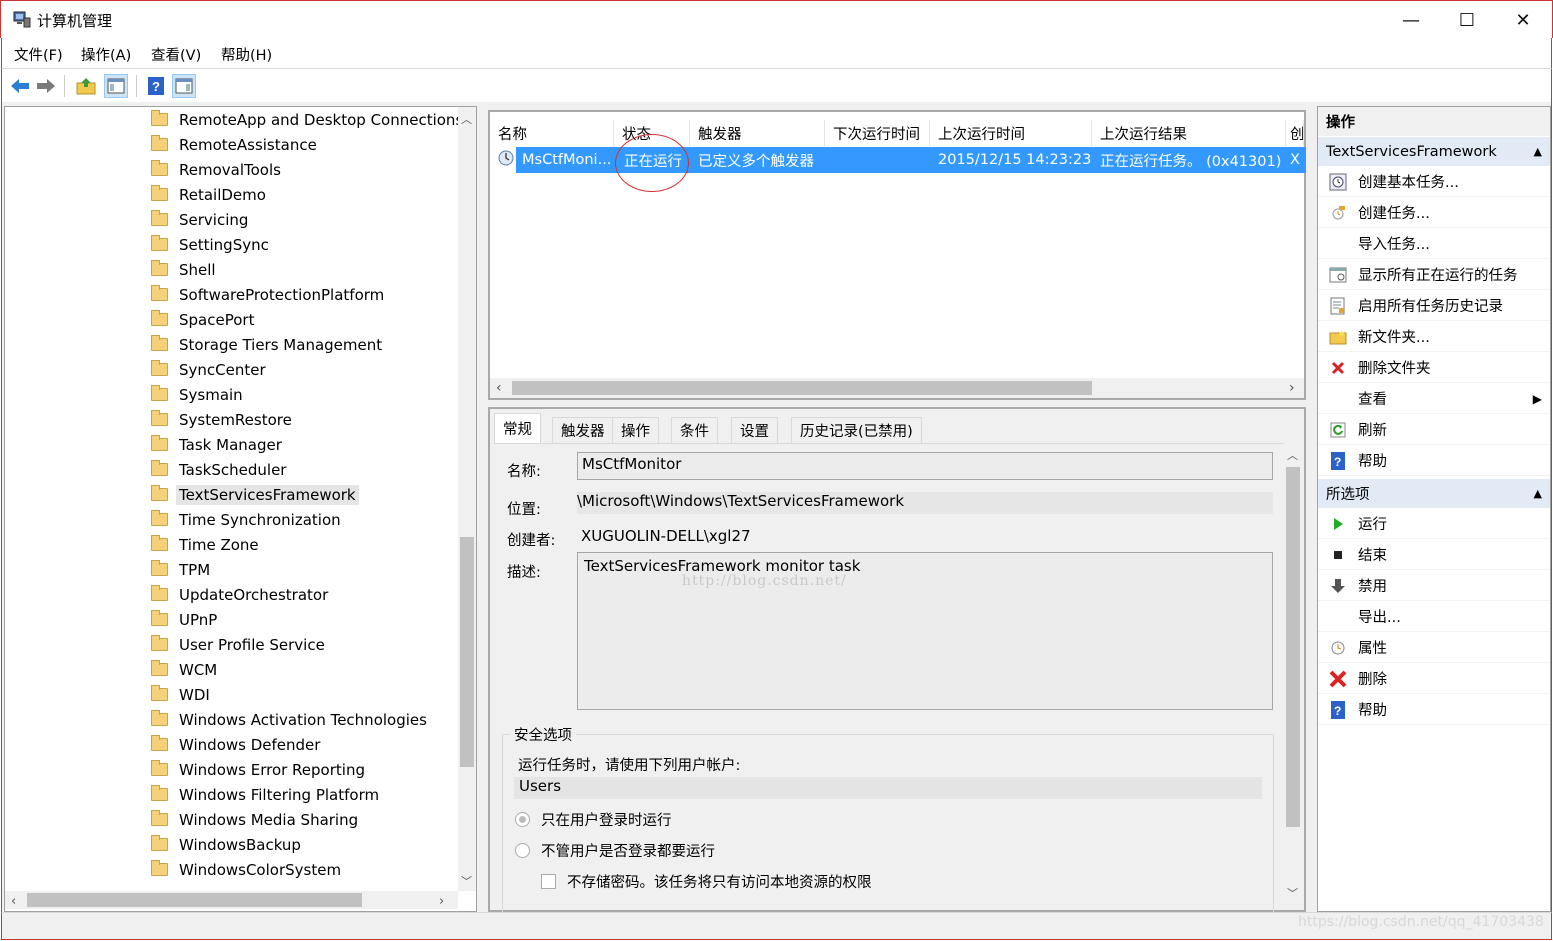 The width and height of the screenshot is (1553, 941). I want to click on tree-item: SystemRestore, so click(221, 419).